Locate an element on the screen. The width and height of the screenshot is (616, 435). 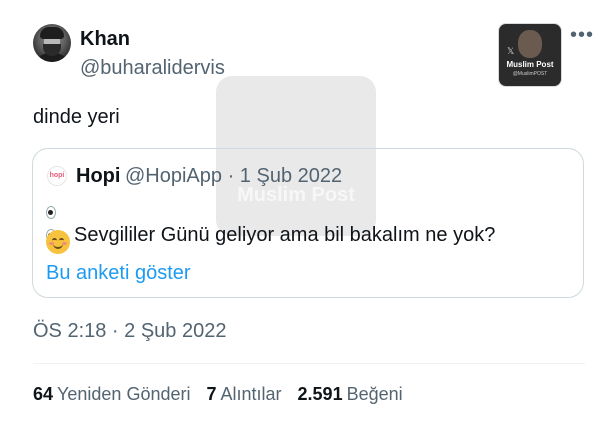
like-label: Beğeni is located at coordinates (374, 394).